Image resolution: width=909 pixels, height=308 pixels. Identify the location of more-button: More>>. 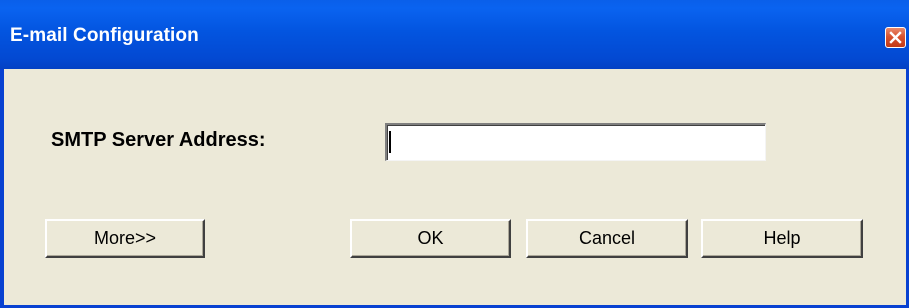
(125, 238).